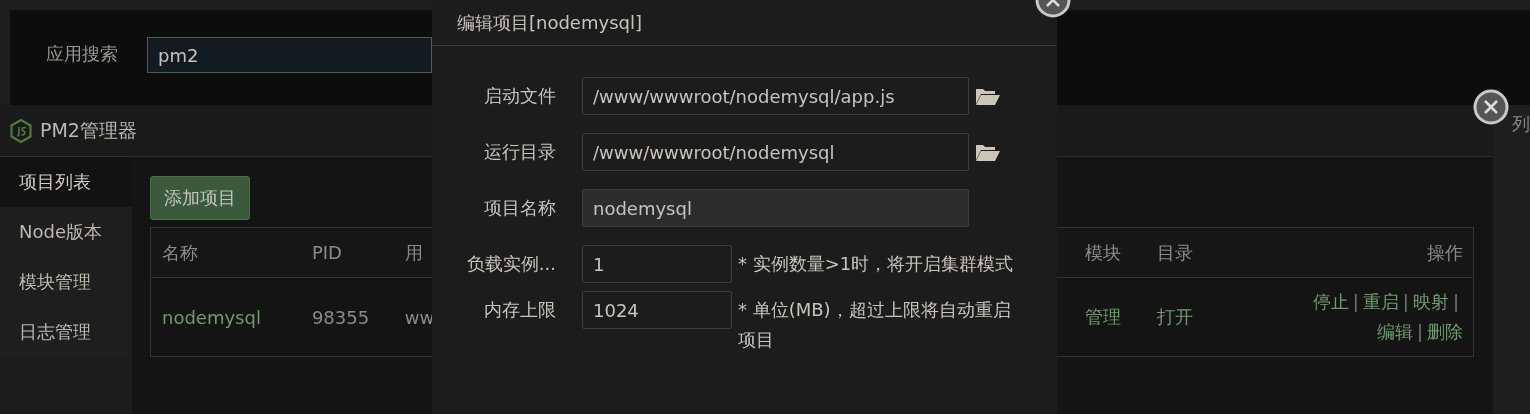 This screenshot has height=414, width=1530. What do you see at coordinates (1445, 331) in the screenshot?
I see `action-link: 删除` at bounding box center [1445, 331].